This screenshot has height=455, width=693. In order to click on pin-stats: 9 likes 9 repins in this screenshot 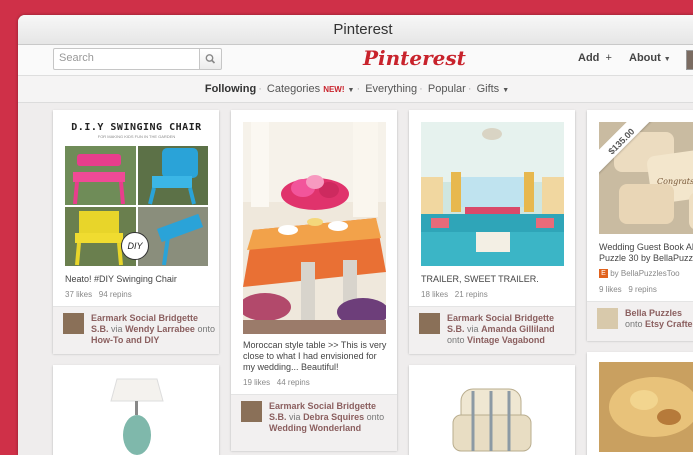, I will do `click(628, 289)`.